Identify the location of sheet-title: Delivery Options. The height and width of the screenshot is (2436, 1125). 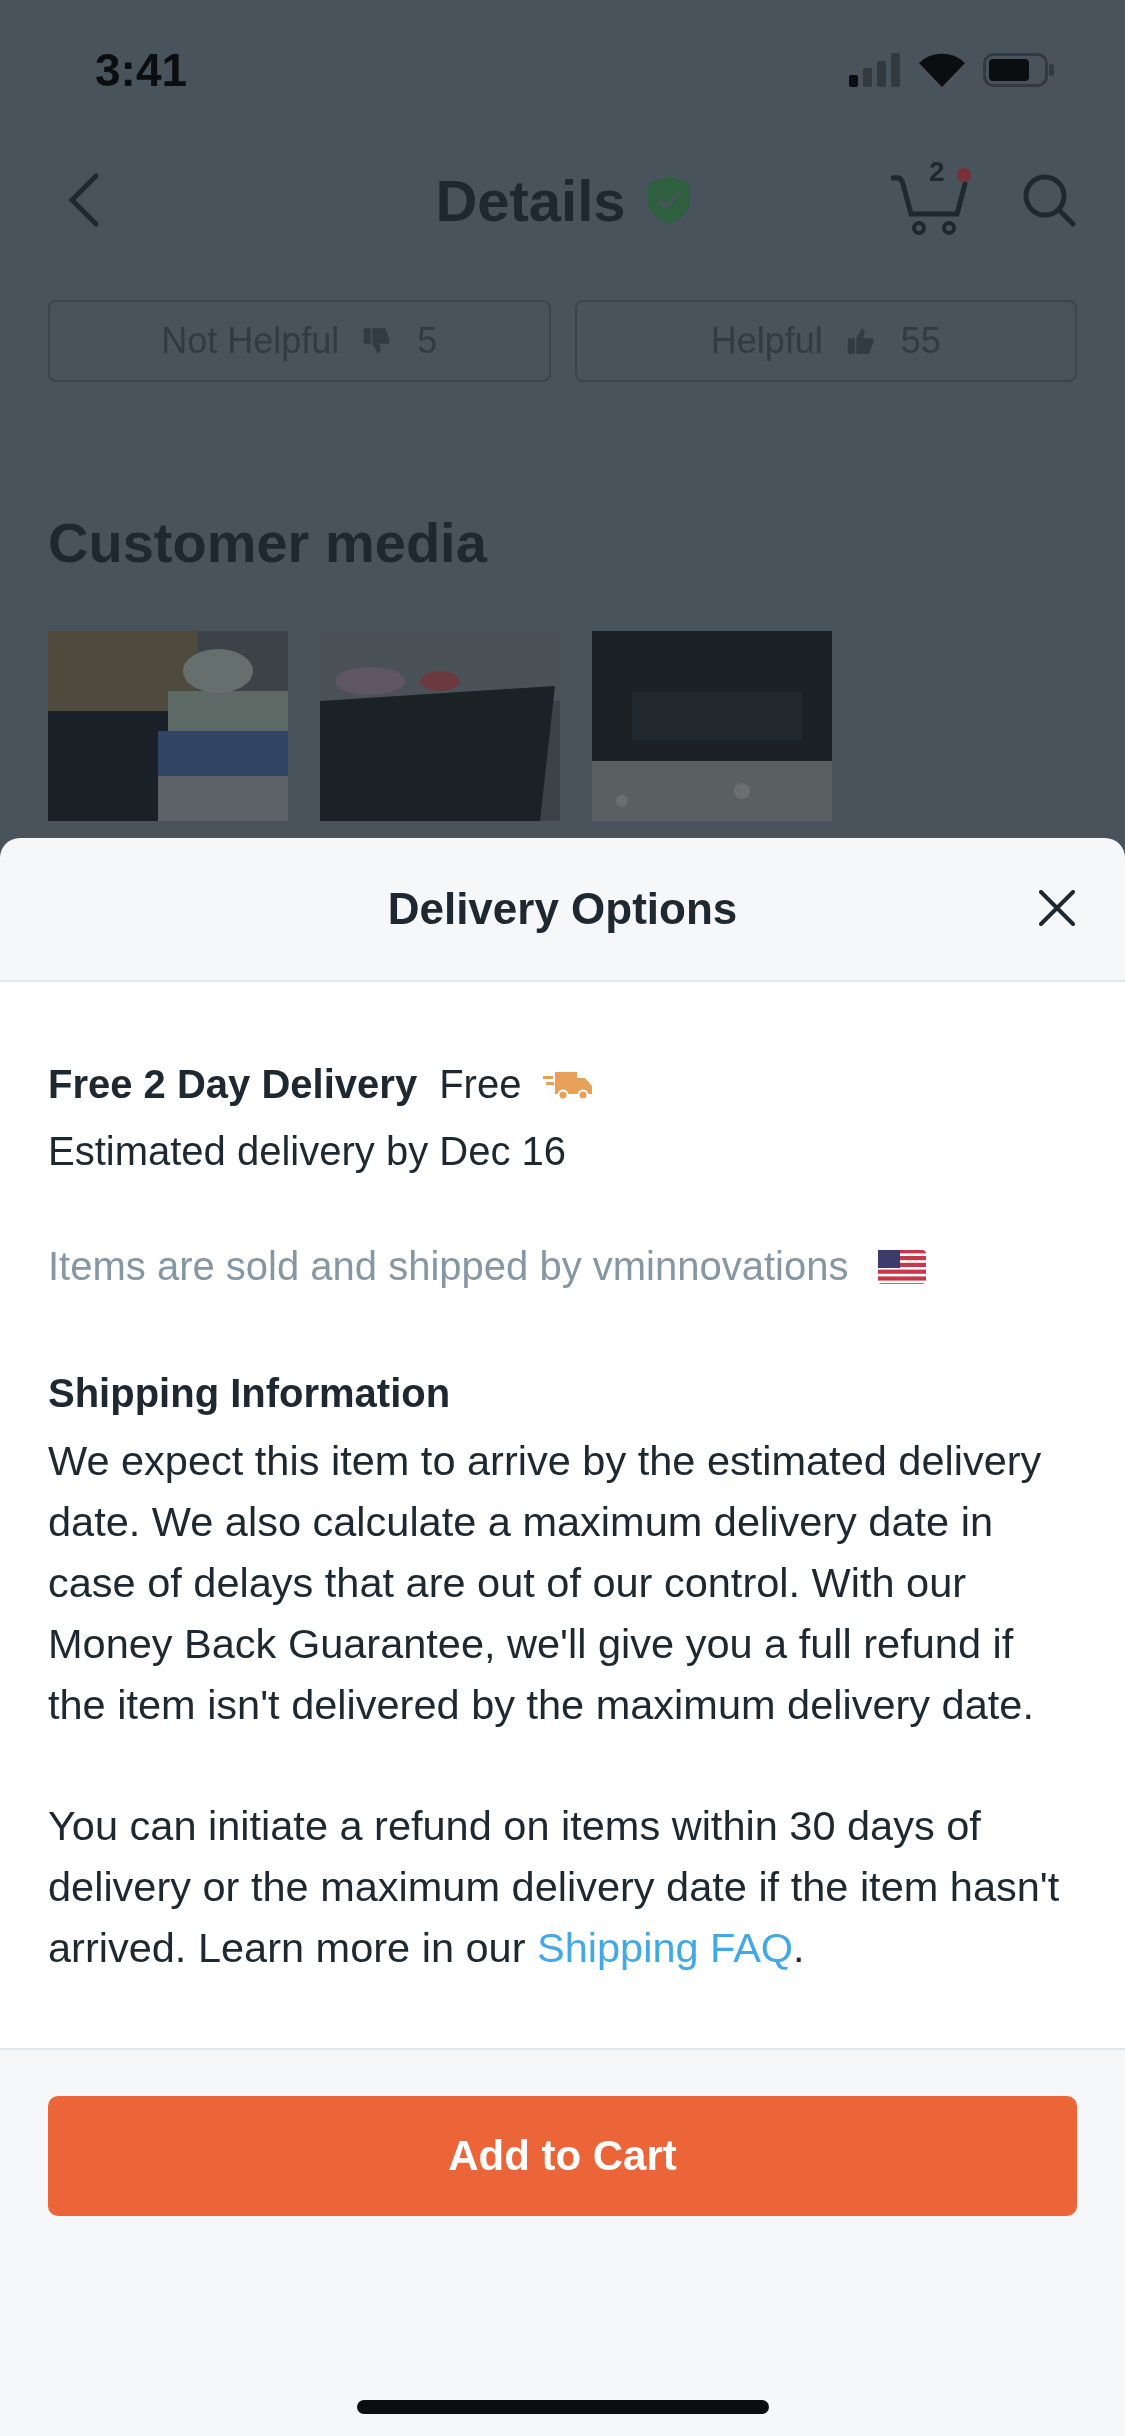
(562, 909).